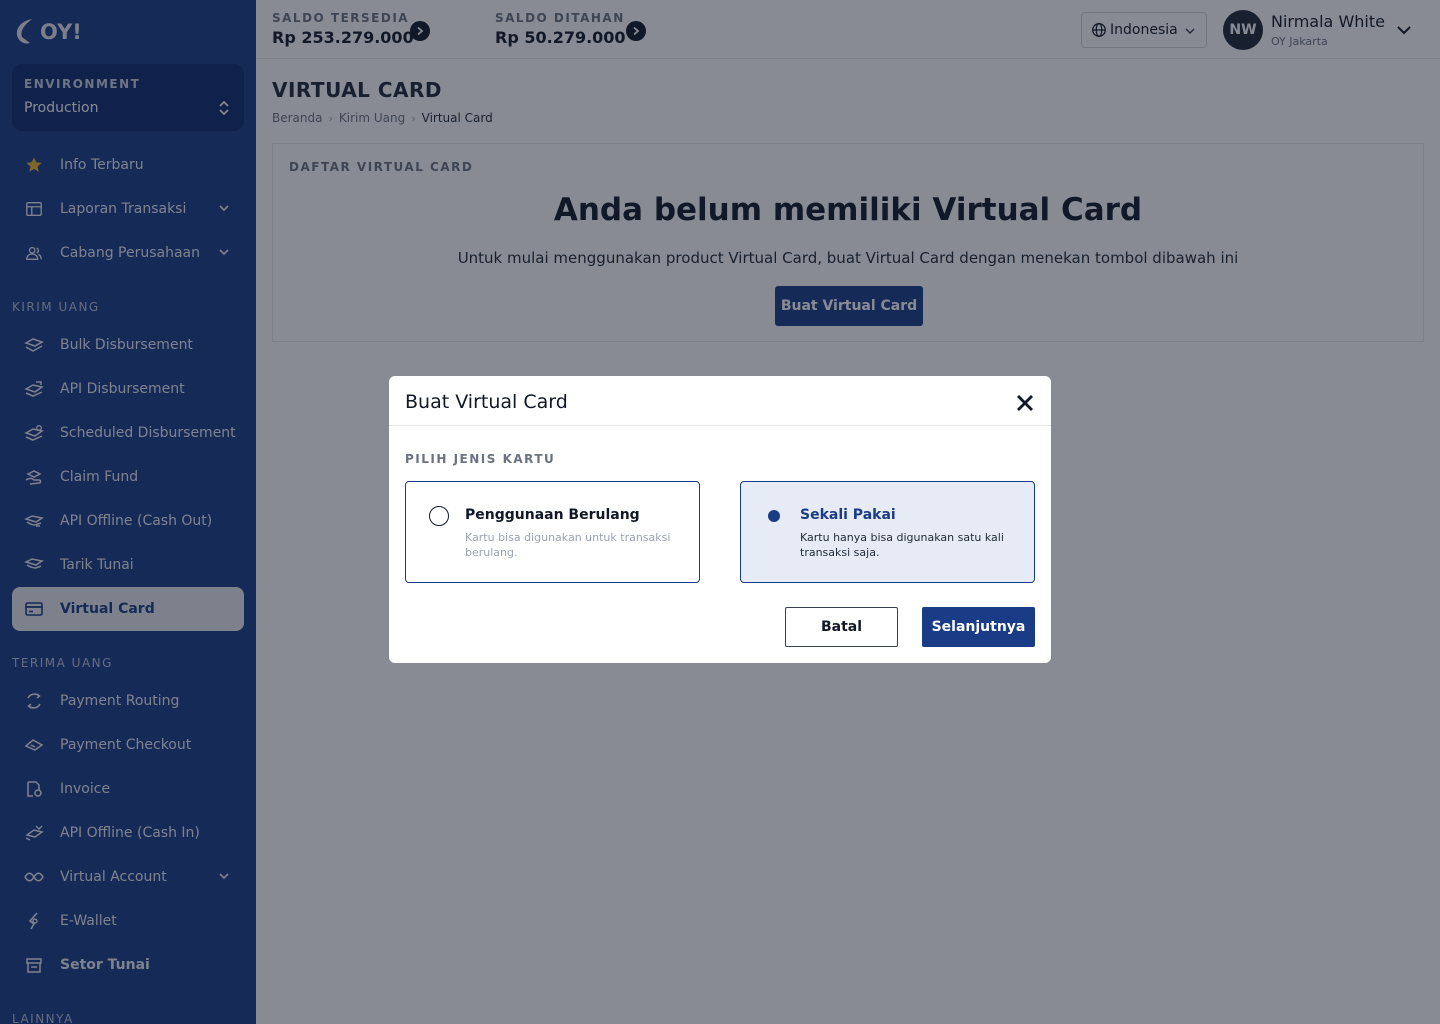 The height and width of the screenshot is (1024, 1440). What do you see at coordinates (439, 516) in the screenshot?
I see `radio-button` at bounding box center [439, 516].